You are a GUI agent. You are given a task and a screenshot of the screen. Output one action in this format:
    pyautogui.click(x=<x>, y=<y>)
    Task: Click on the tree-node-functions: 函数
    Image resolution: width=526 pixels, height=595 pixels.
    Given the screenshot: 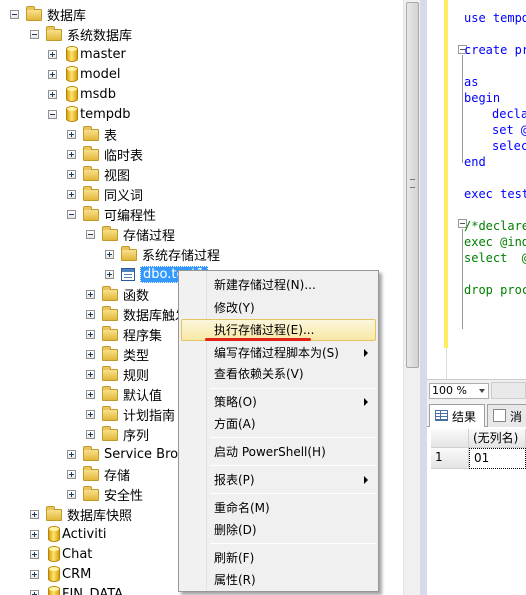 What is the action you would take?
    pyautogui.click(x=117, y=294)
    